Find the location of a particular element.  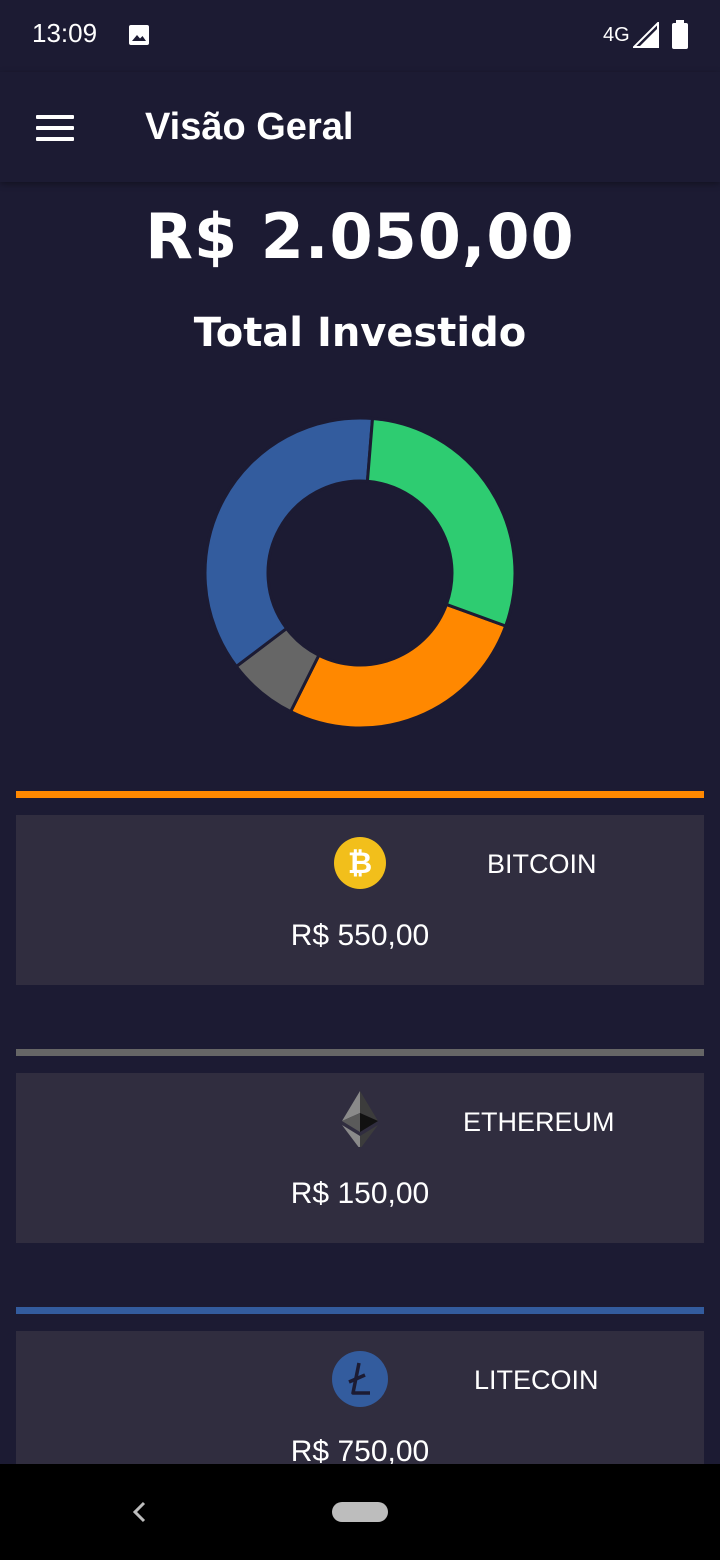

coin-name: BITCOIN is located at coordinates (542, 864).